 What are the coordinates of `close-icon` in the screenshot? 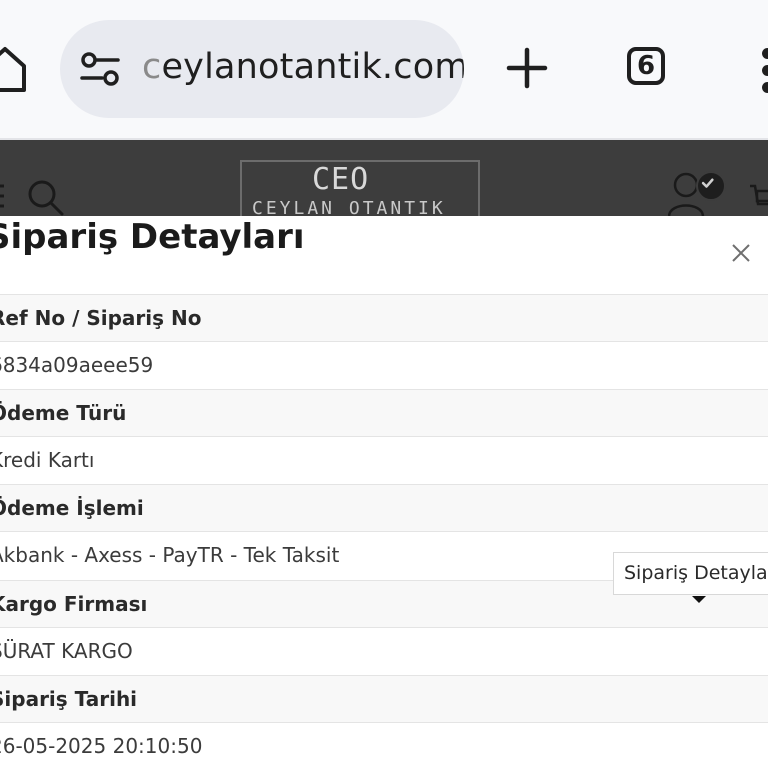 It's located at (741, 253).